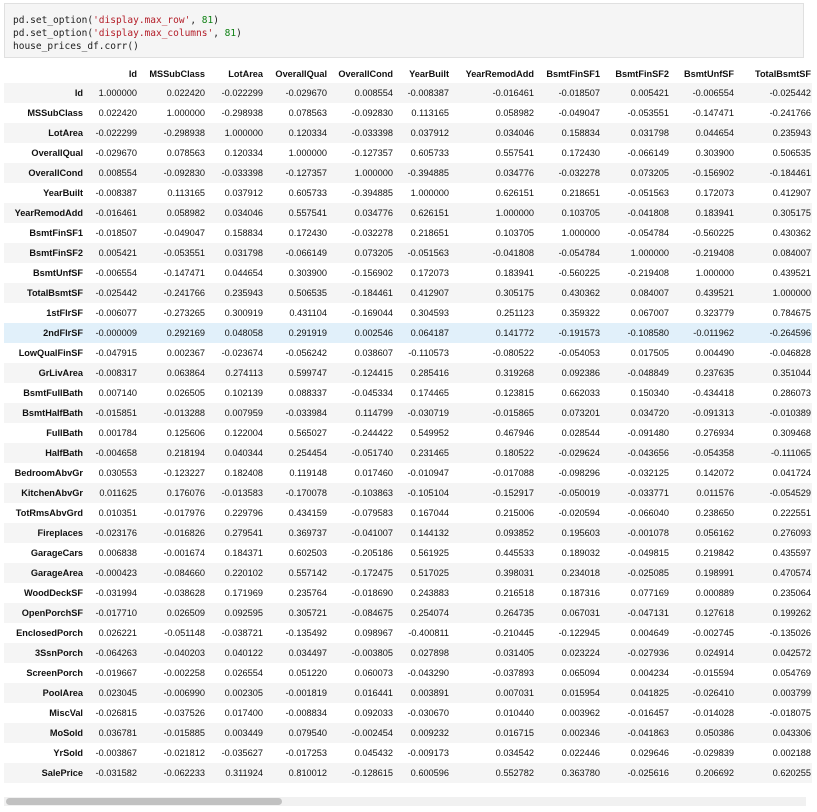 The image size is (817, 812). What do you see at coordinates (648, 453) in the screenshot?
I see `table-cell: -0.043656` at bounding box center [648, 453].